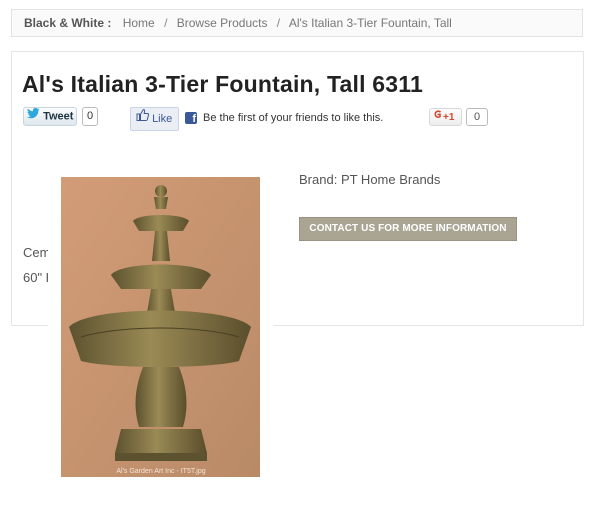 Image resolution: width=595 pixels, height=509 pixels. What do you see at coordinates (162, 119) in the screenshot?
I see `like-label: Like` at bounding box center [162, 119].